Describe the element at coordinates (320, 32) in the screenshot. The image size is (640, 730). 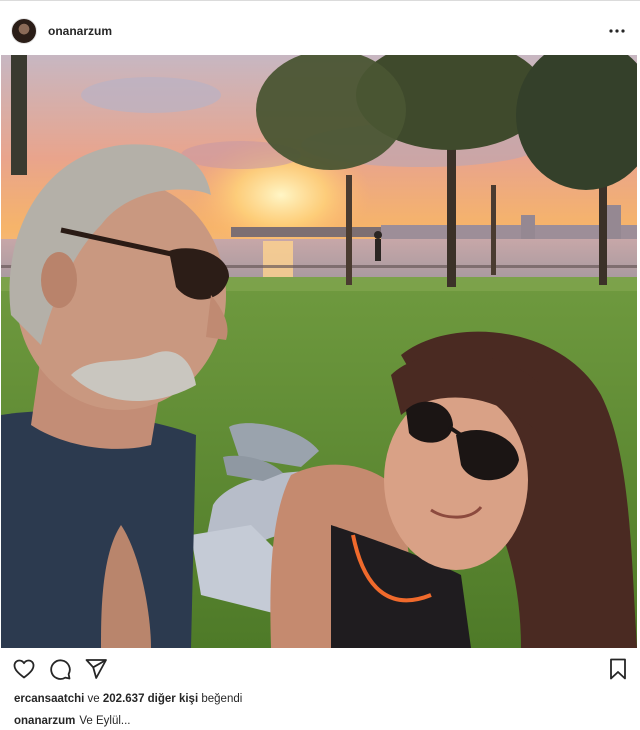
I see `post-header: onanarzum` at that location.